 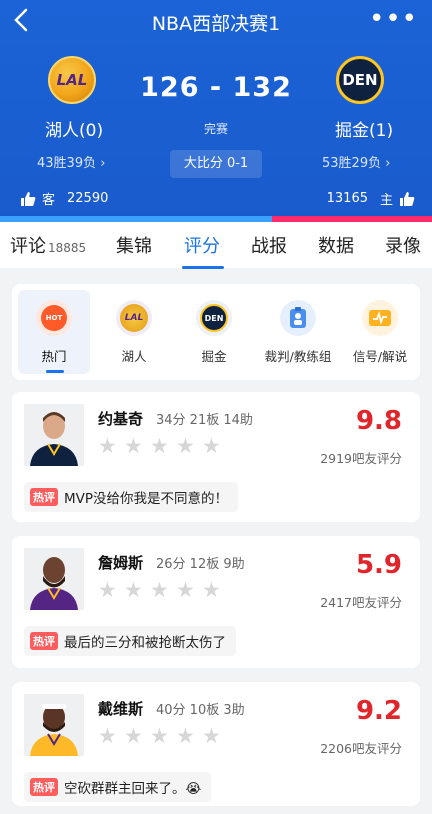 I want to click on nuggets-icon: DEN, so click(x=214, y=318).